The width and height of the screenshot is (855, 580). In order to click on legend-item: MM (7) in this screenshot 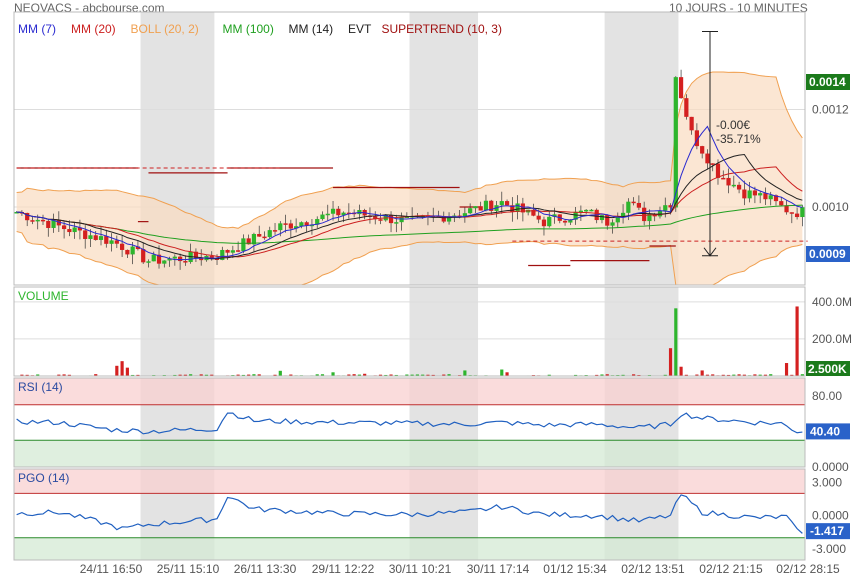, I will do `click(37, 29)`.